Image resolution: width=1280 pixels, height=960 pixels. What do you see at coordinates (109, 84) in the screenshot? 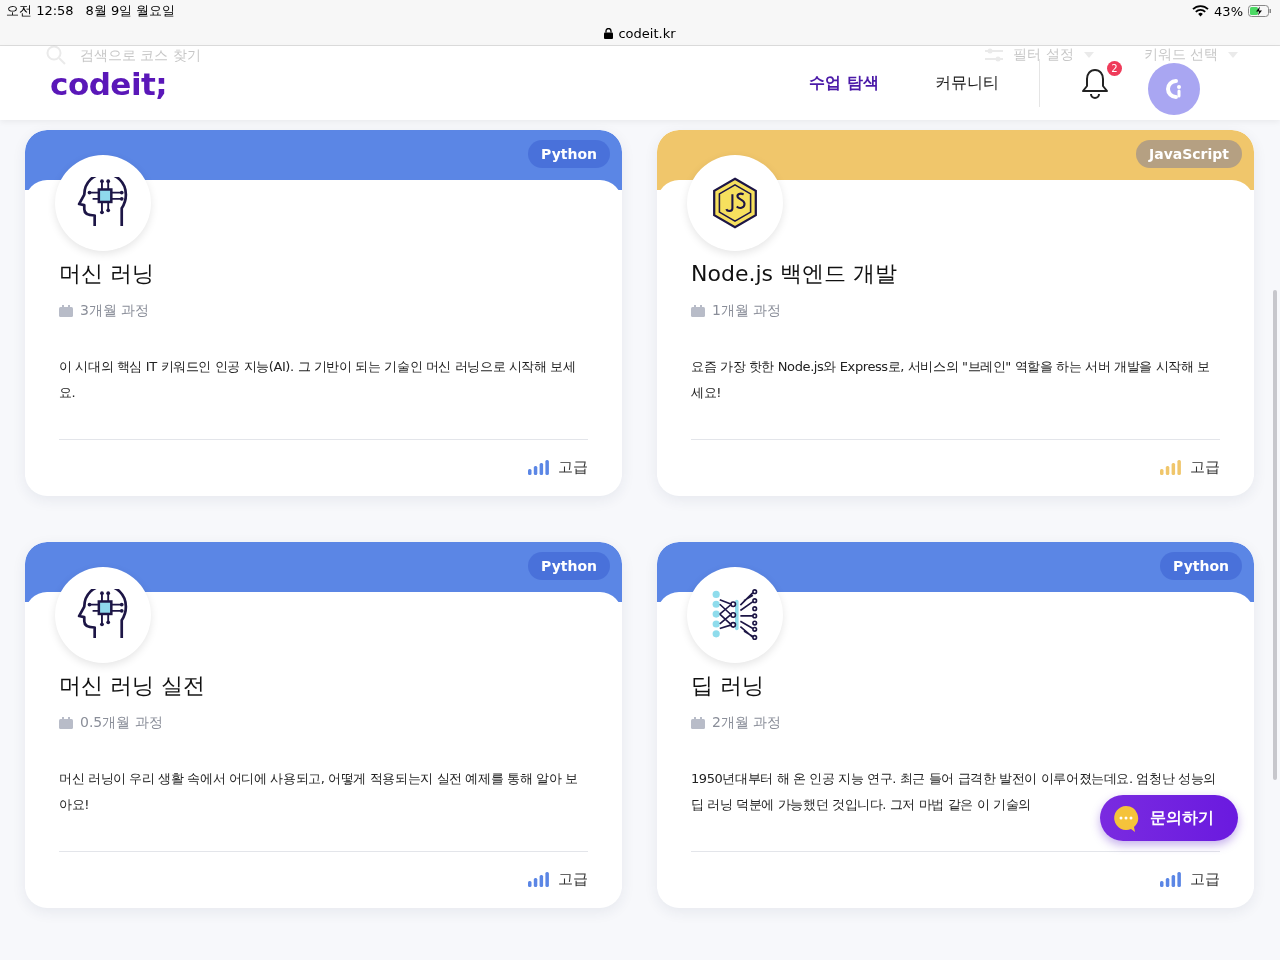
I see `codeit-logo: codeit;` at bounding box center [109, 84].